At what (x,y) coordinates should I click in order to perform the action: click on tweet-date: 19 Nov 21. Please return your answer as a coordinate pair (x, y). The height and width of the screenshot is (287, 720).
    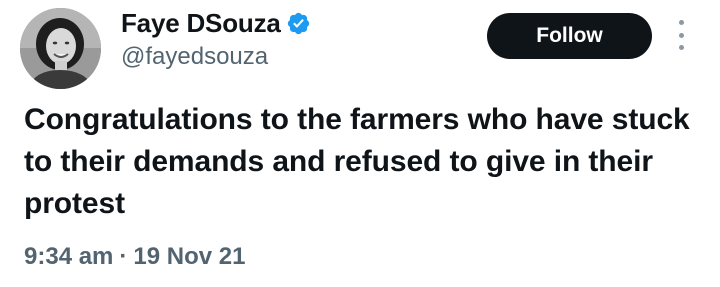
    Looking at the image, I should click on (189, 256).